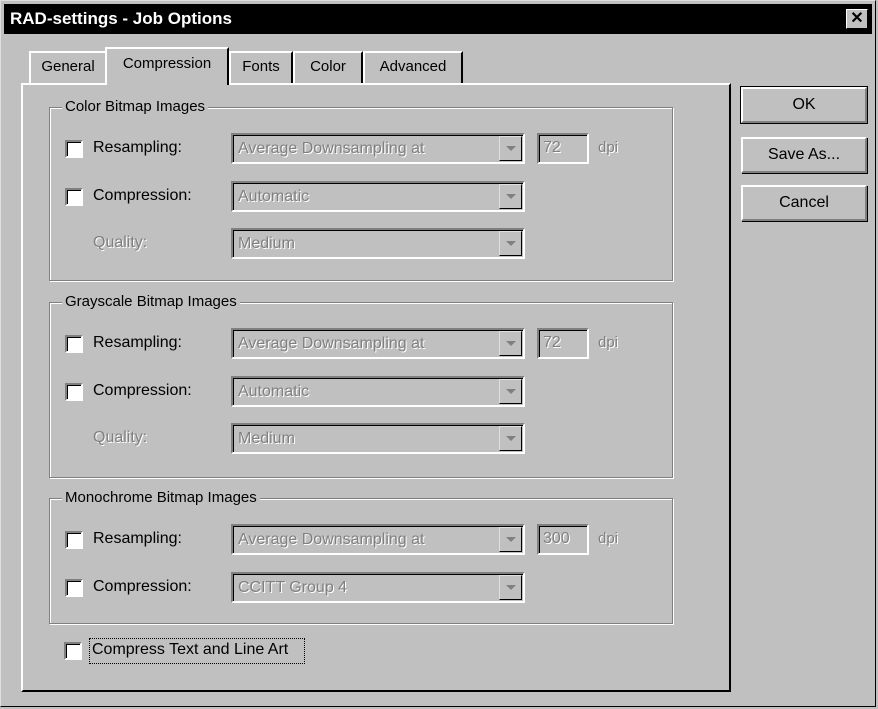 The image size is (878, 709). What do you see at coordinates (804, 105) in the screenshot?
I see `ok-button: OK` at bounding box center [804, 105].